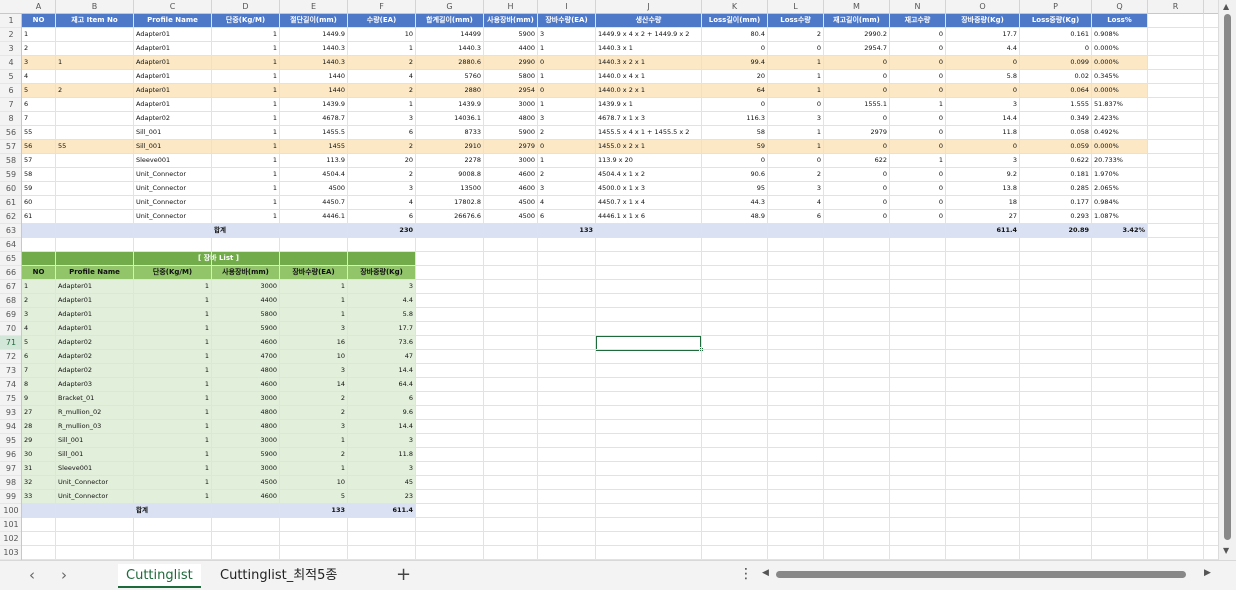 The image size is (1236, 590). What do you see at coordinates (450, 189) in the screenshot?
I see `data-cell: 13500` at bounding box center [450, 189].